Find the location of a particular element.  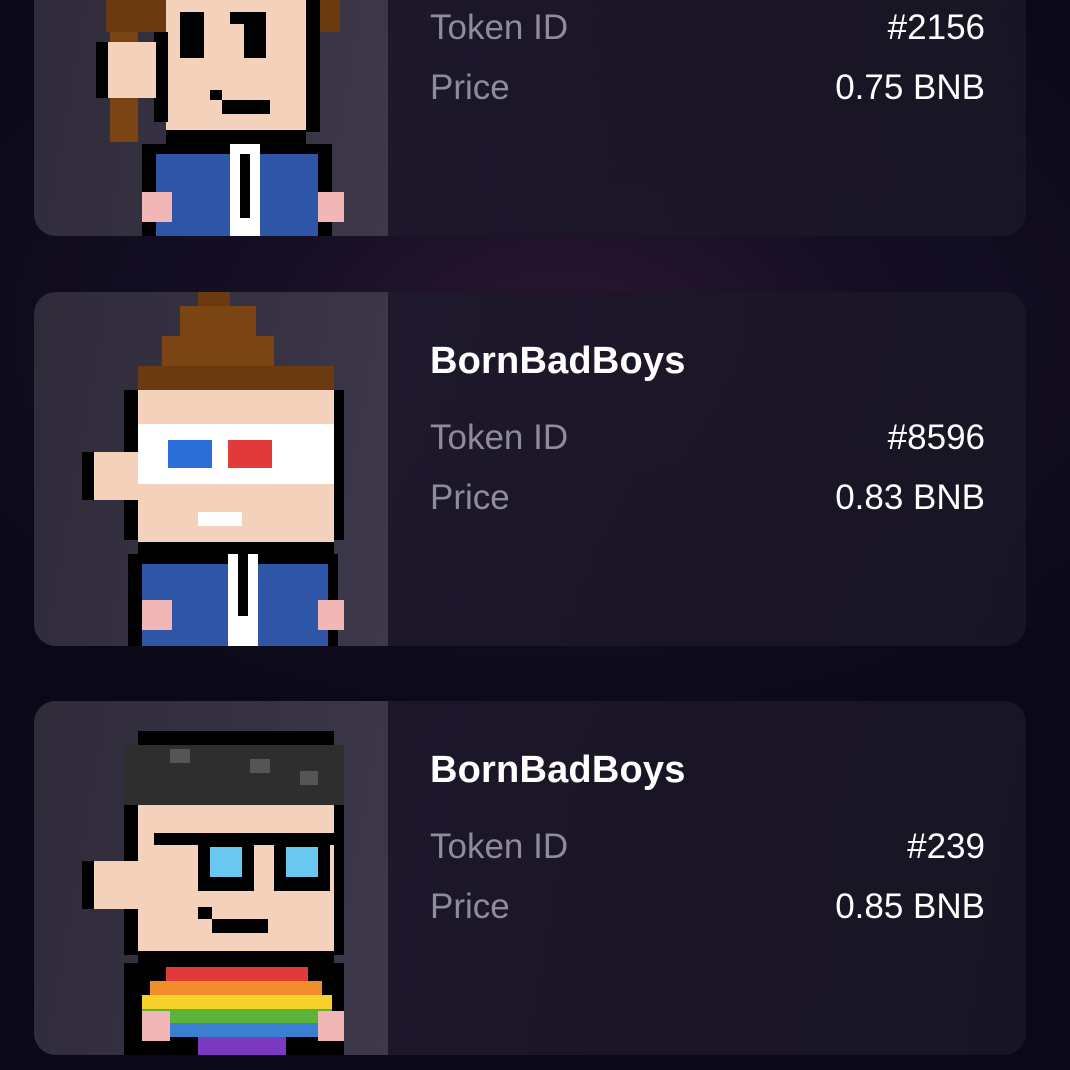

pixel-avatar-3d-glasses-image is located at coordinates (213, 469).